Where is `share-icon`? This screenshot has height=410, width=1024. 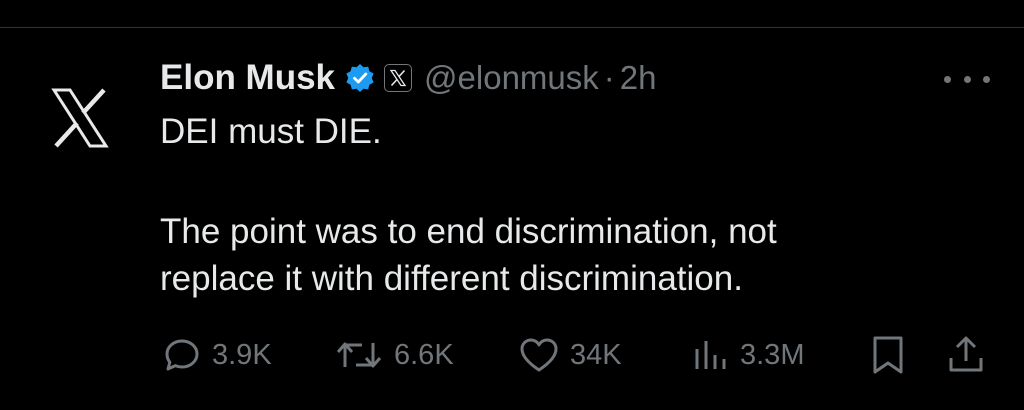 share-icon is located at coordinates (966, 354).